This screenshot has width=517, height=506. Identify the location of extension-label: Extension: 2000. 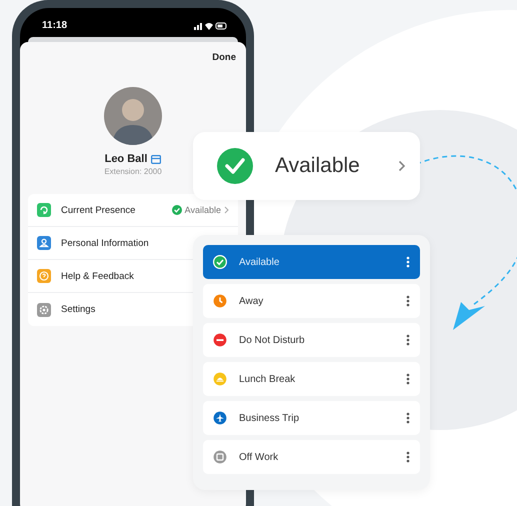
(133, 171).